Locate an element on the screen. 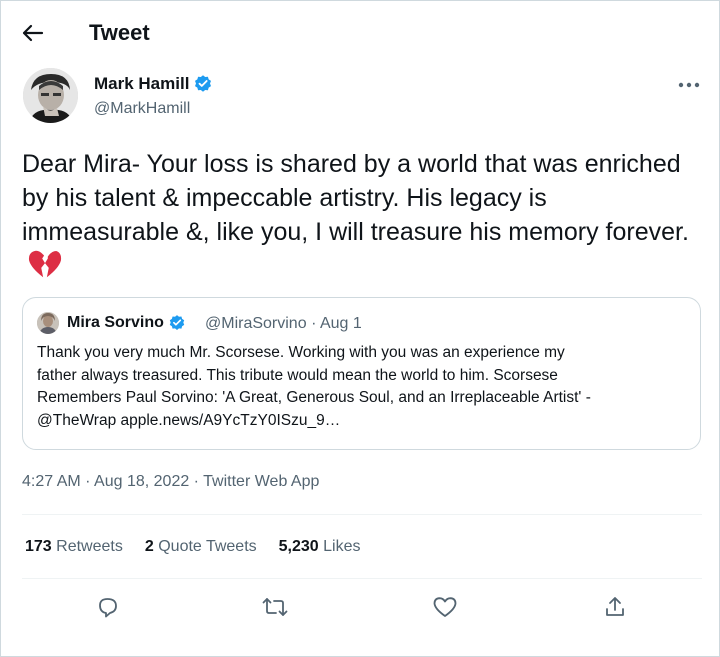 This screenshot has width=720, height=657. share-button is located at coordinates (615, 607).